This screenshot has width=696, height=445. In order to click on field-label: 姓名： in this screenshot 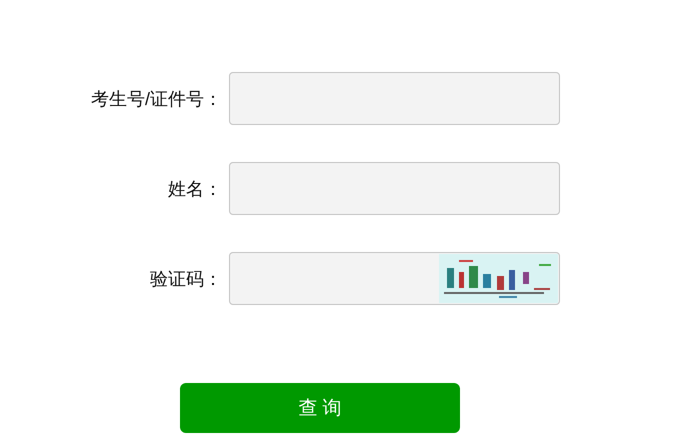, I will do `click(194, 189)`.